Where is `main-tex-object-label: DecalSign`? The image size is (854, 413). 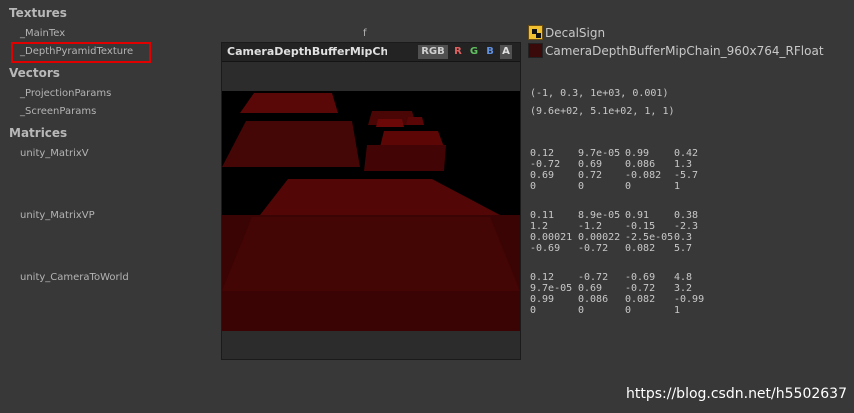 main-tex-object-label: DecalSign is located at coordinates (575, 33).